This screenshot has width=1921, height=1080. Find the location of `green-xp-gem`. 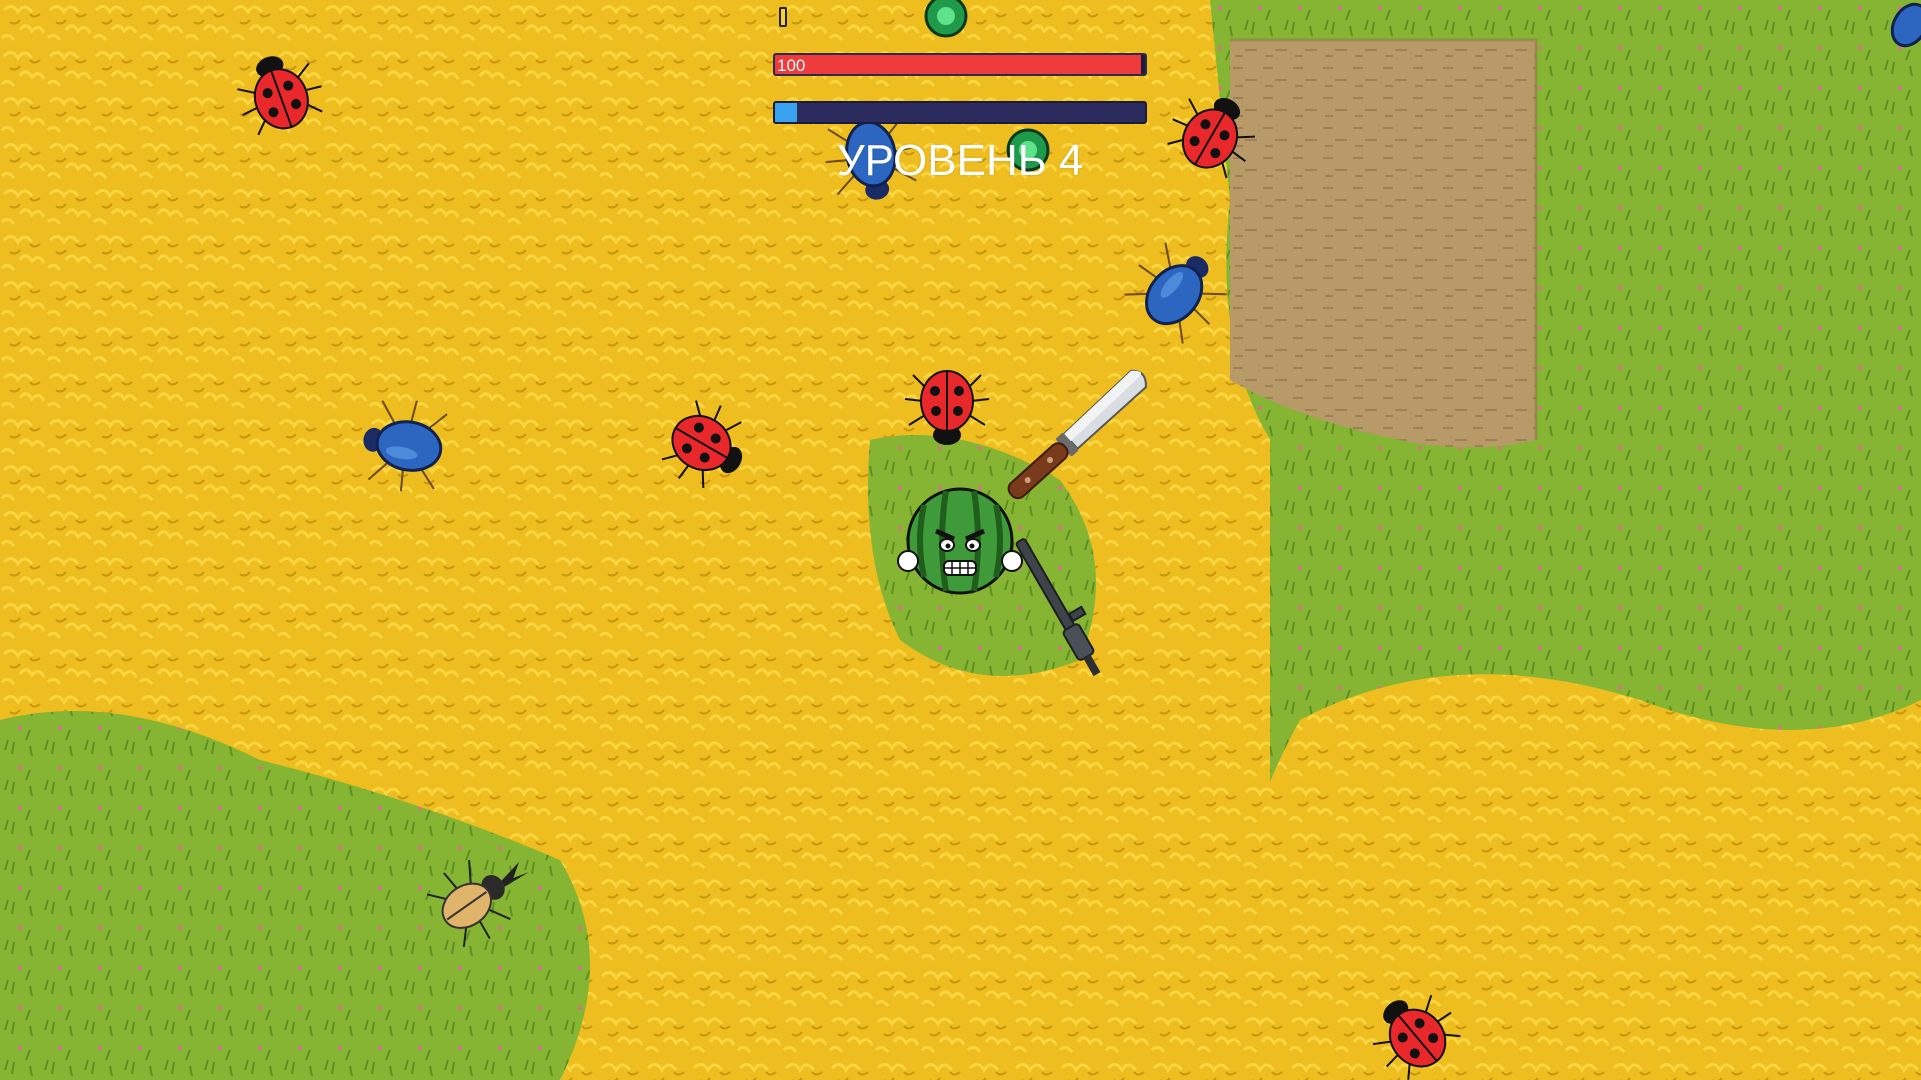

green-xp-gem is located at coordinates (946, 19).